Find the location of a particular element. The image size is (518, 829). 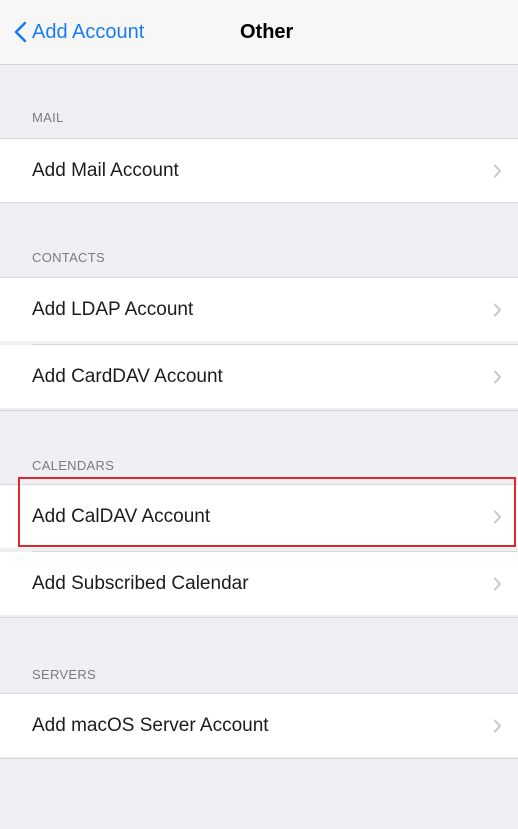

row-add-mail-account: Add Mail Account is located at coordinates (259, 170).